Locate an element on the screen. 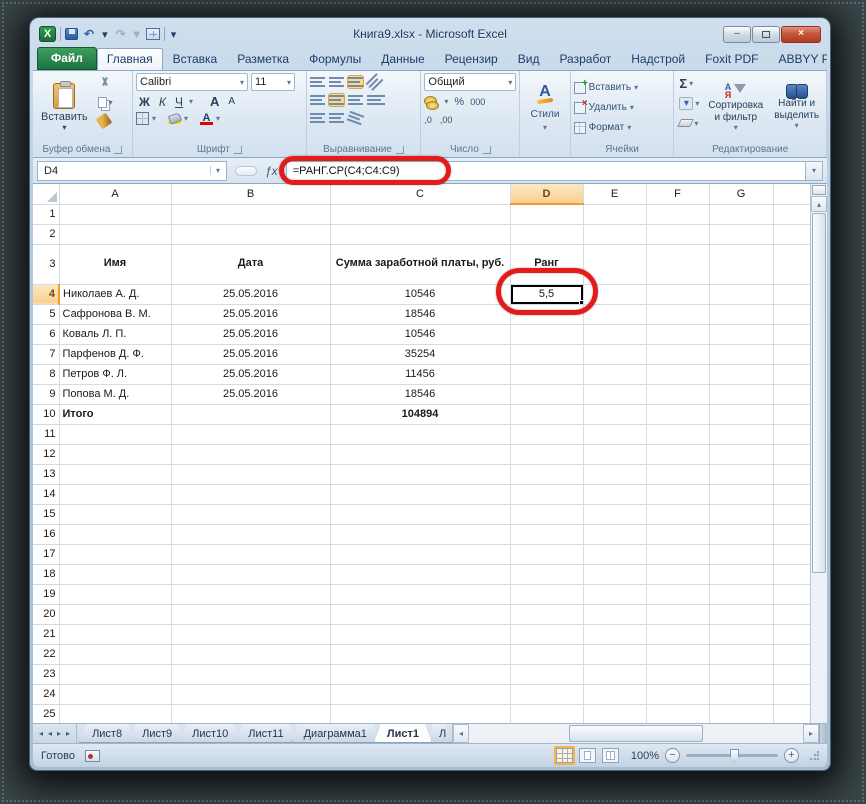 The image size is (866, 804). cell-G23 is located at coordinates (741, 674).